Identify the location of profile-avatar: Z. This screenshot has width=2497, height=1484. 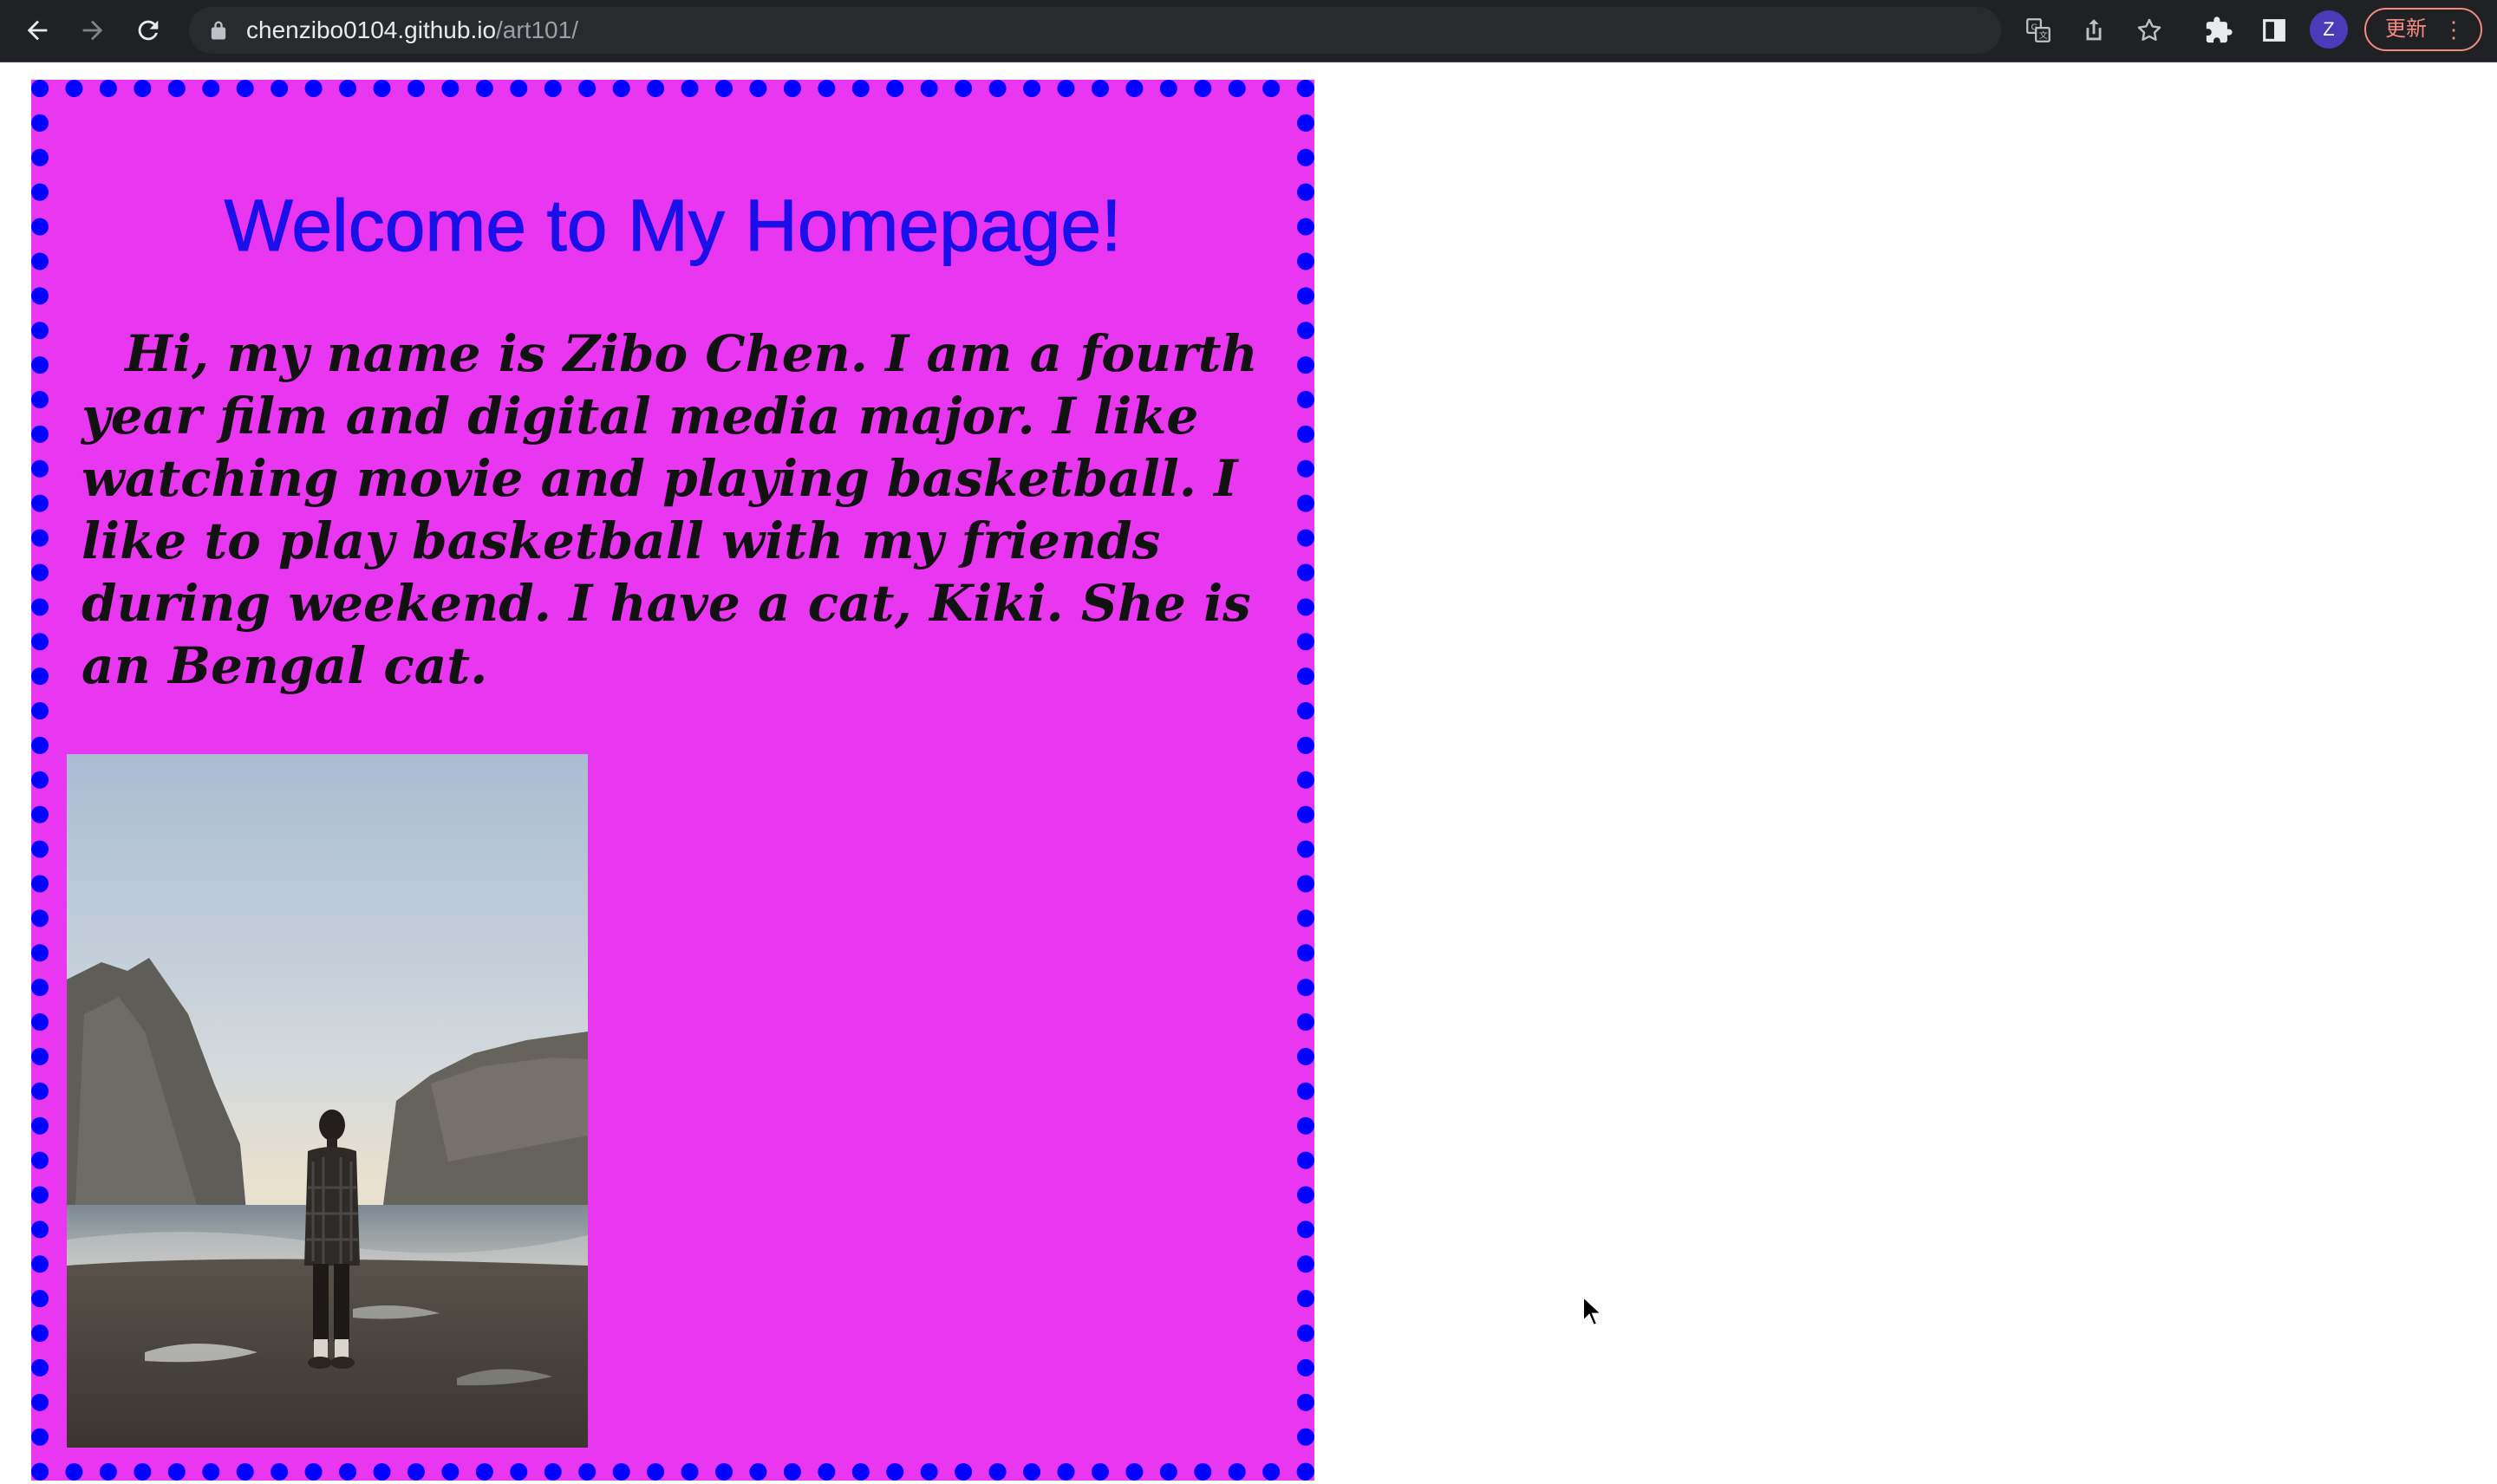
(2329, 29).